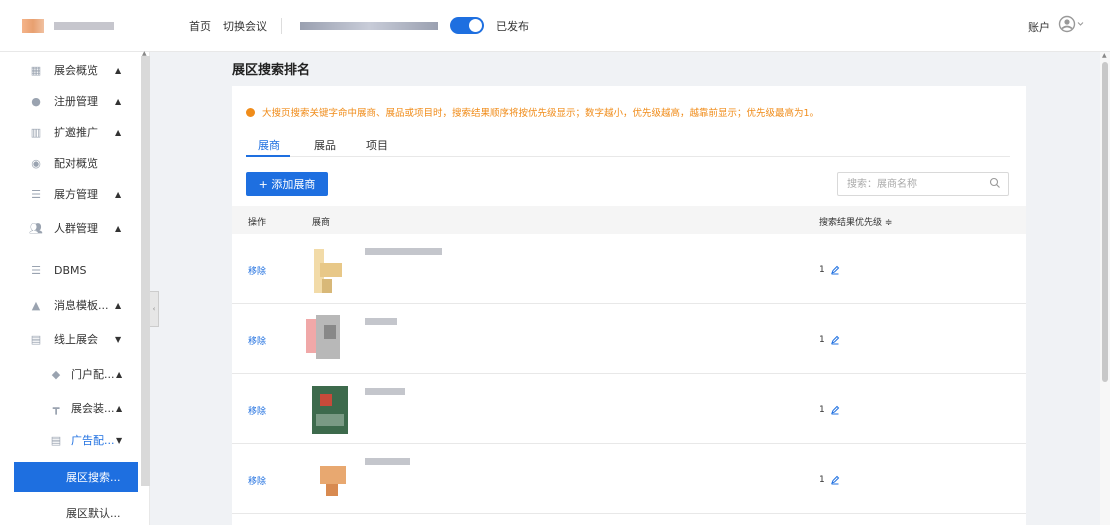 This screenshot has width=1110, height=525. I want to click on tab-exhibitors: 展商, so click(269, 145).